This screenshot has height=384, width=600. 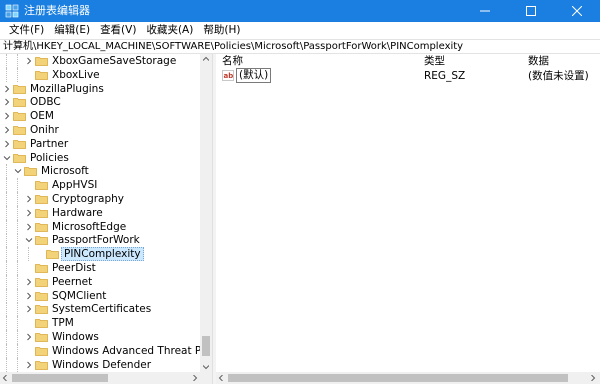 I want to click on tree-item: Microsoft, so click(x=106, y=171).